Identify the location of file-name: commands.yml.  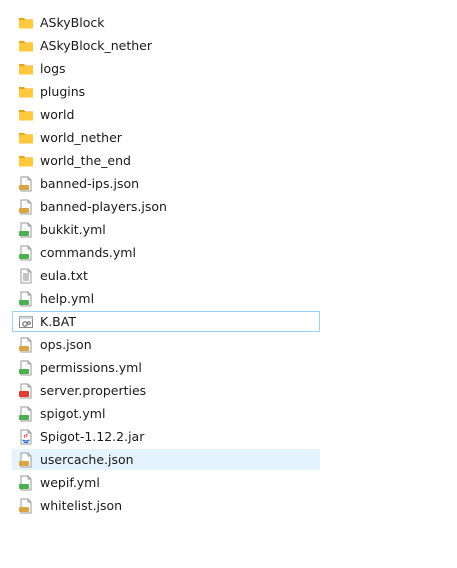
(88, 252).